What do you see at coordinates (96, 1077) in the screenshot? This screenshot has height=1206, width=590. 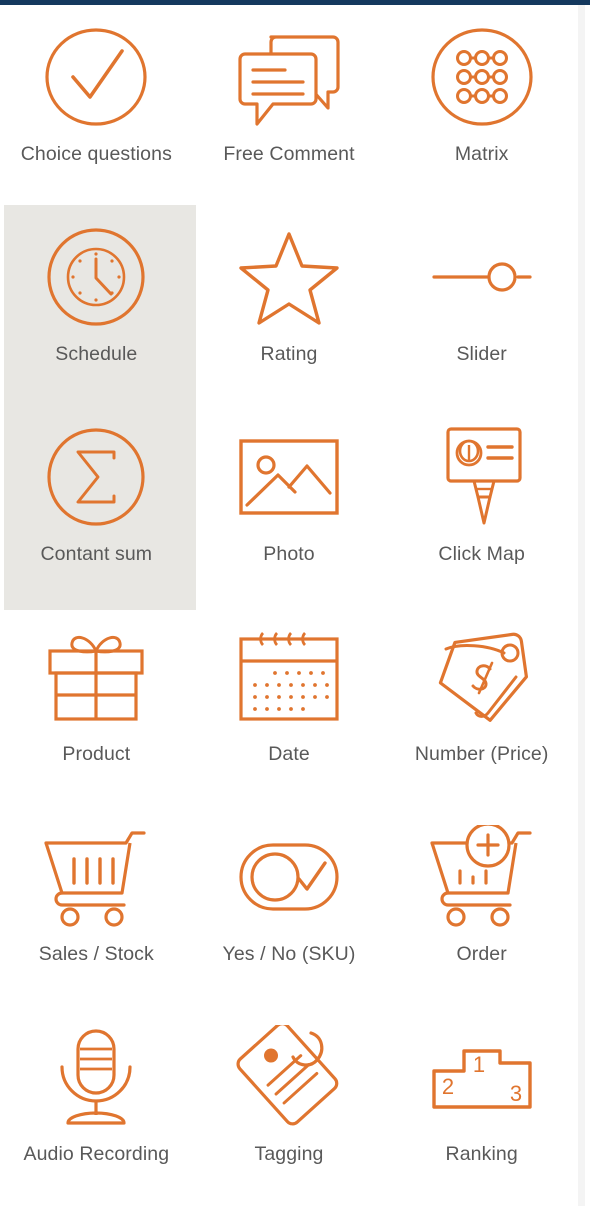 I see `microphone-icon` at bounding box center [96, 1077].